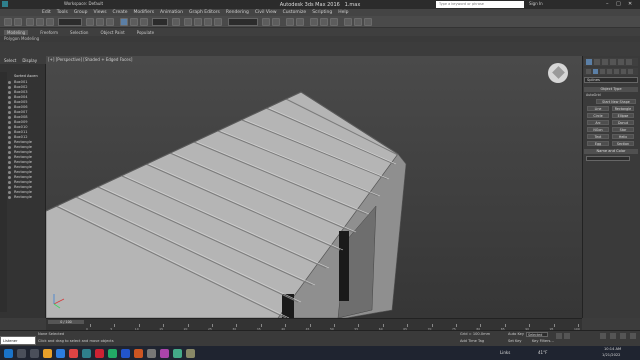 This screenshot has height=360, width=640. Describe the element at coordinates (516, 334) in the screenshot. I see `auto-key-button: Auto Key` at that location.